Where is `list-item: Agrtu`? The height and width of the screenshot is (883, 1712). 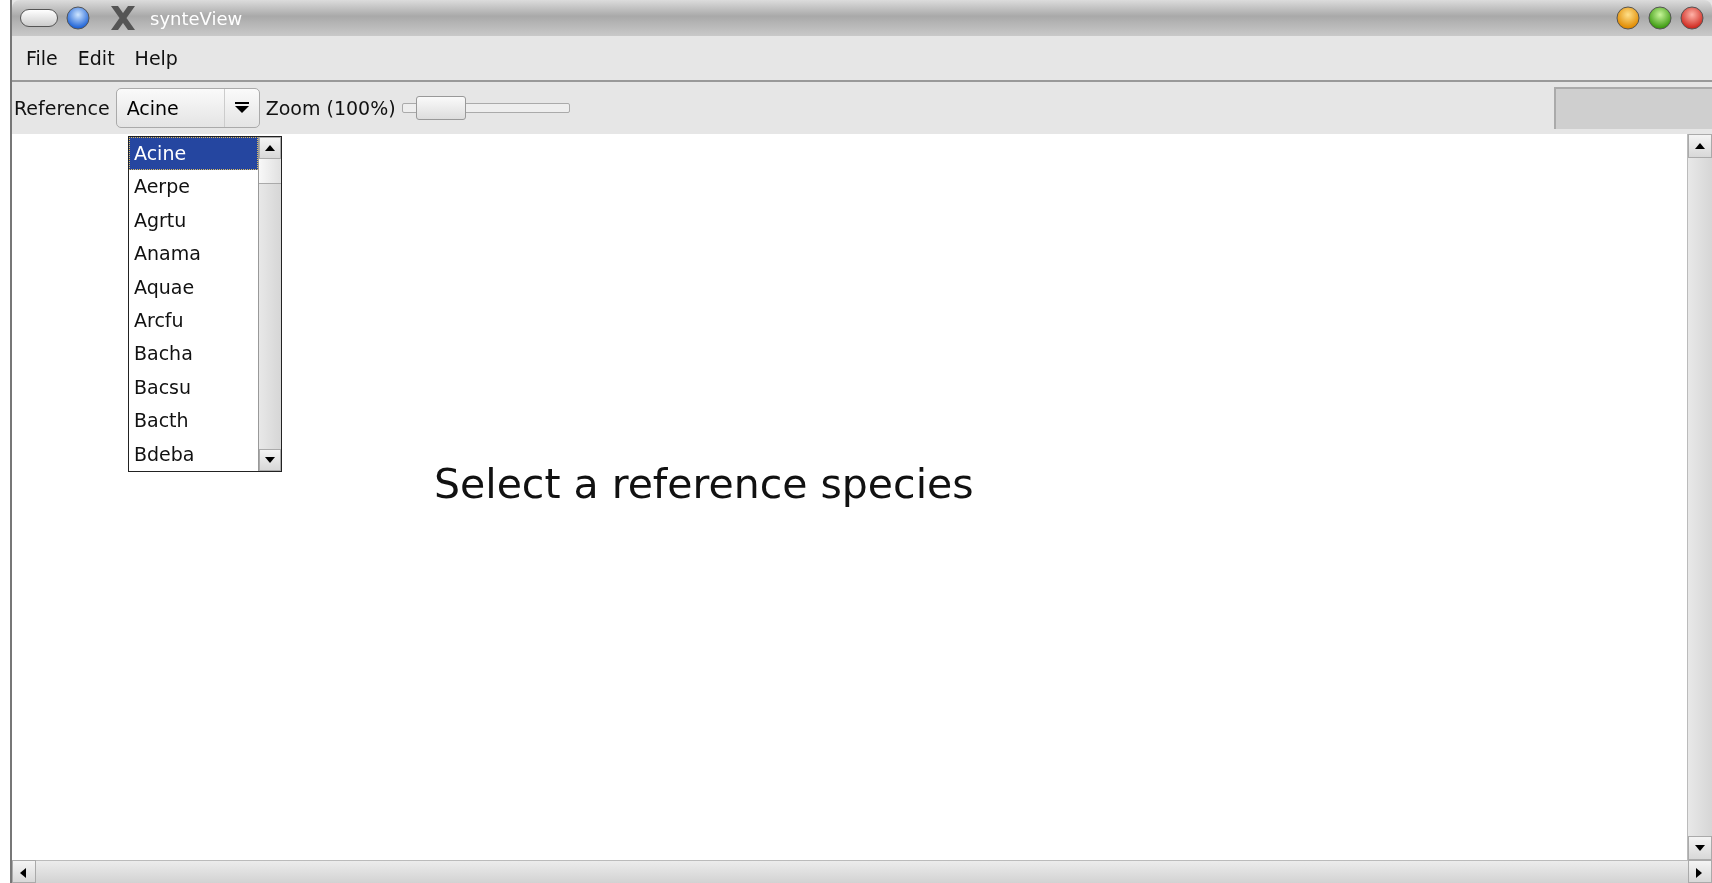
list-item: Agrtu is located at coordinates (193, 220).